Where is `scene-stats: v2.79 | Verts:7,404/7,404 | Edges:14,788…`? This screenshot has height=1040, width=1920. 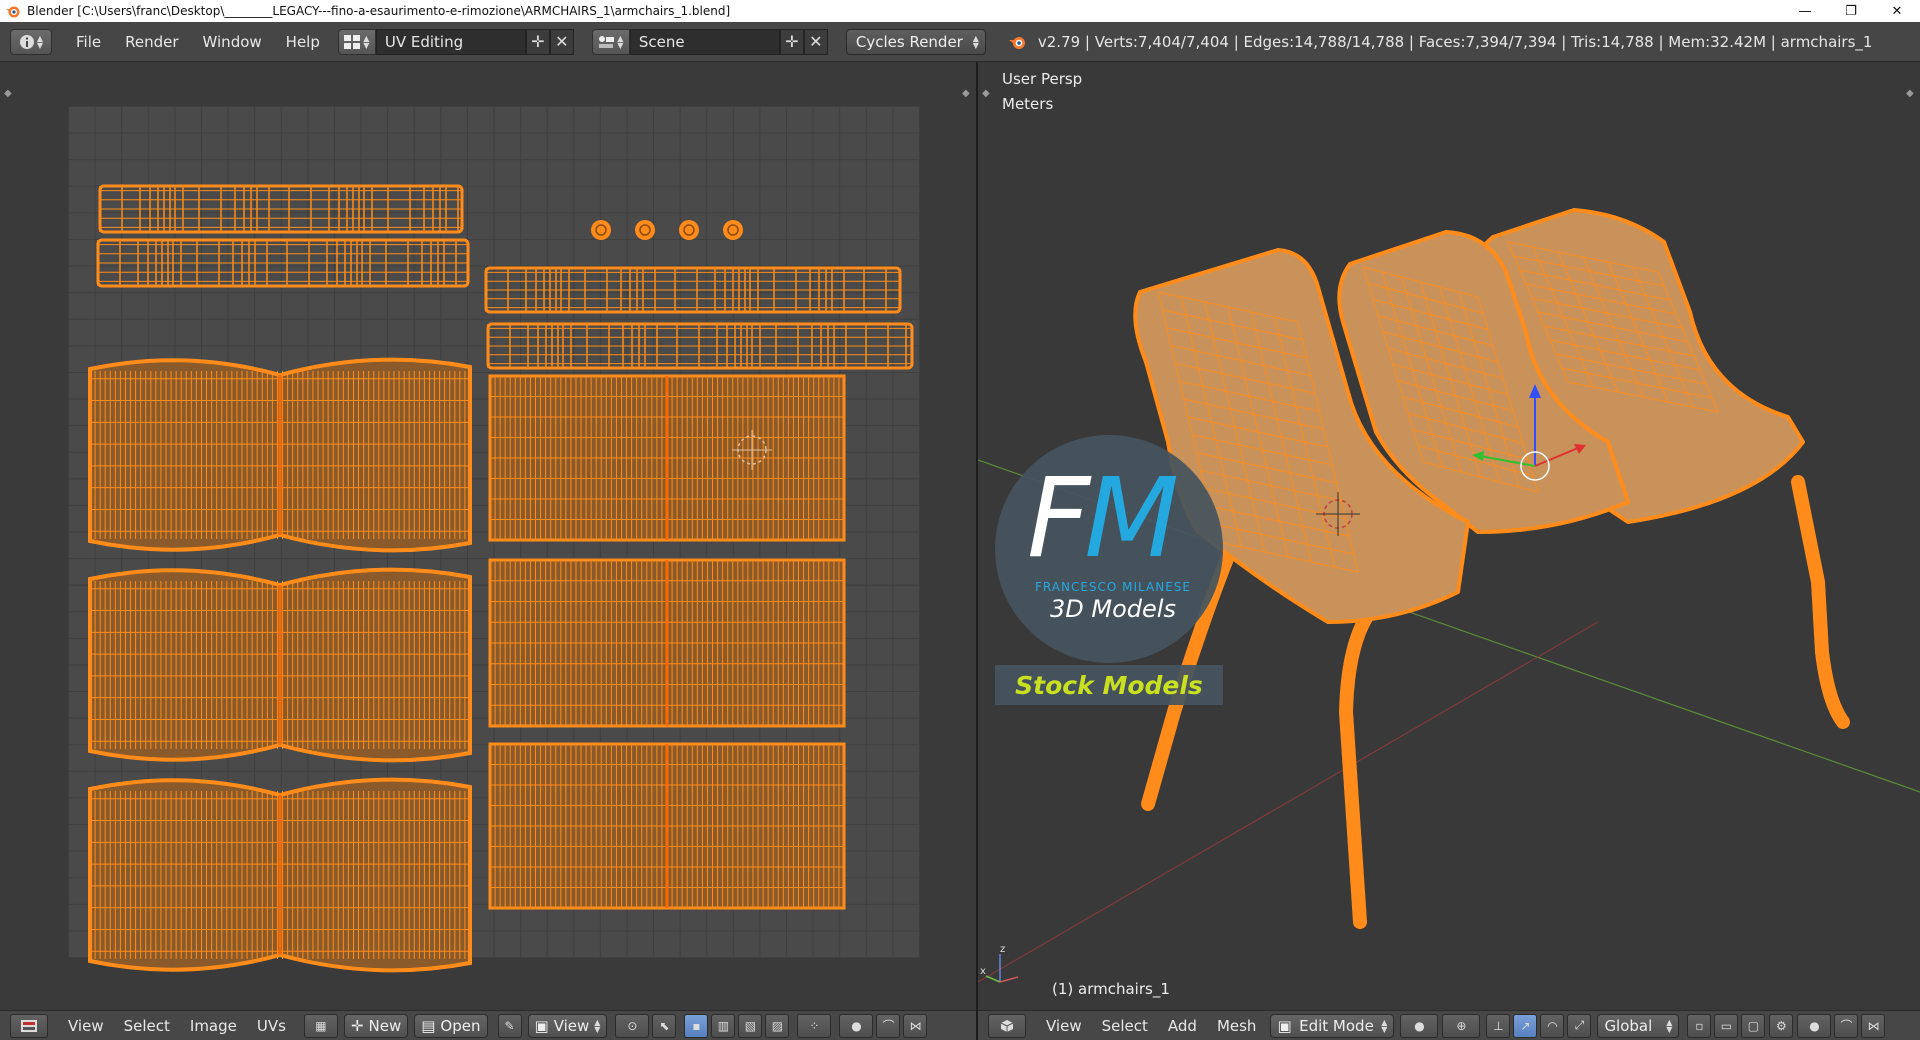 scene-stats: v2.79 | Verts:7,404/7,404 | Edges:14,788… is located at coordinates (1440, 41).